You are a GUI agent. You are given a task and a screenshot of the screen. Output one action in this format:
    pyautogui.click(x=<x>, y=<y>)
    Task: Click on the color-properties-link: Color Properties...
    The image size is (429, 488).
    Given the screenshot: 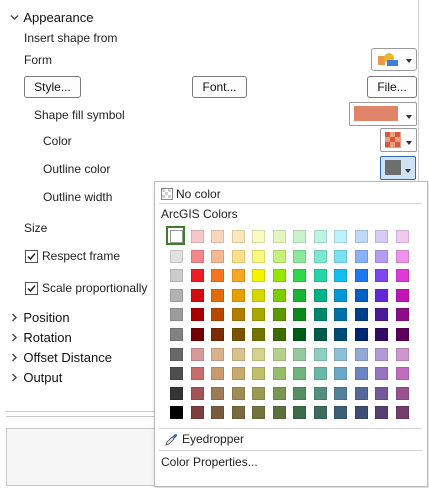 What is the action you would take?
    pyautogui.click(x=209, y=462)
    